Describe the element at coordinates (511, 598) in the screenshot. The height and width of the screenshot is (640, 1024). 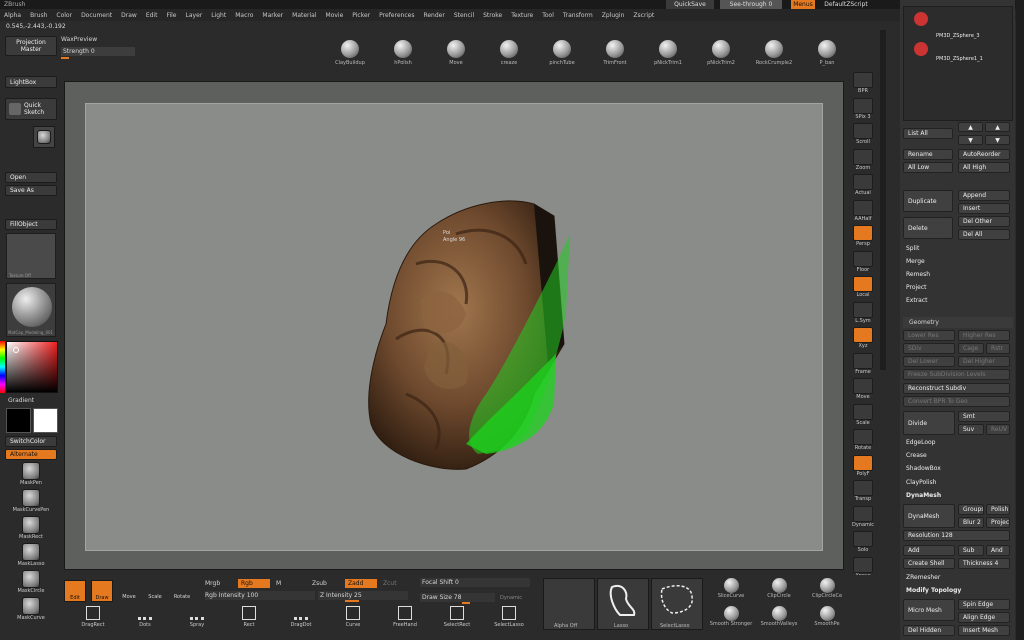
I see `dynamic-toggle: Dynamic` at that location.